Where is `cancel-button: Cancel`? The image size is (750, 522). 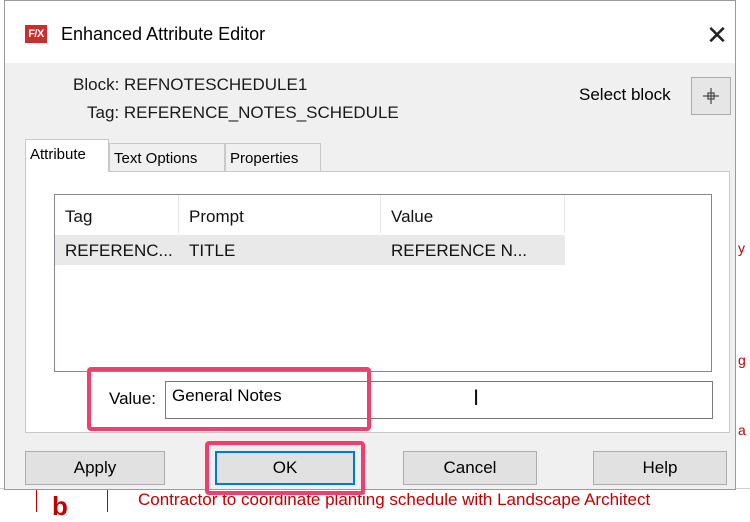
cancel-button: Cancel is located at coordinates (470, 468).